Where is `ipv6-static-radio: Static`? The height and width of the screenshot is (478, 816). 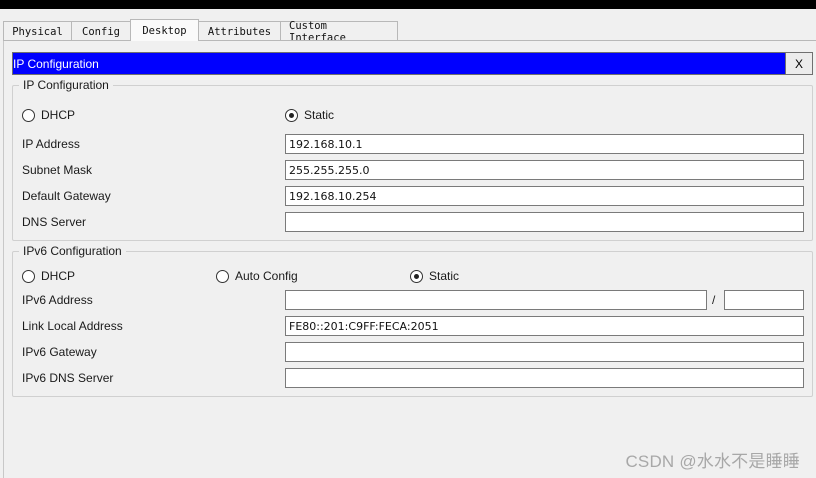 ipv6-static-radio: Static is located at coordinates (434, 276).